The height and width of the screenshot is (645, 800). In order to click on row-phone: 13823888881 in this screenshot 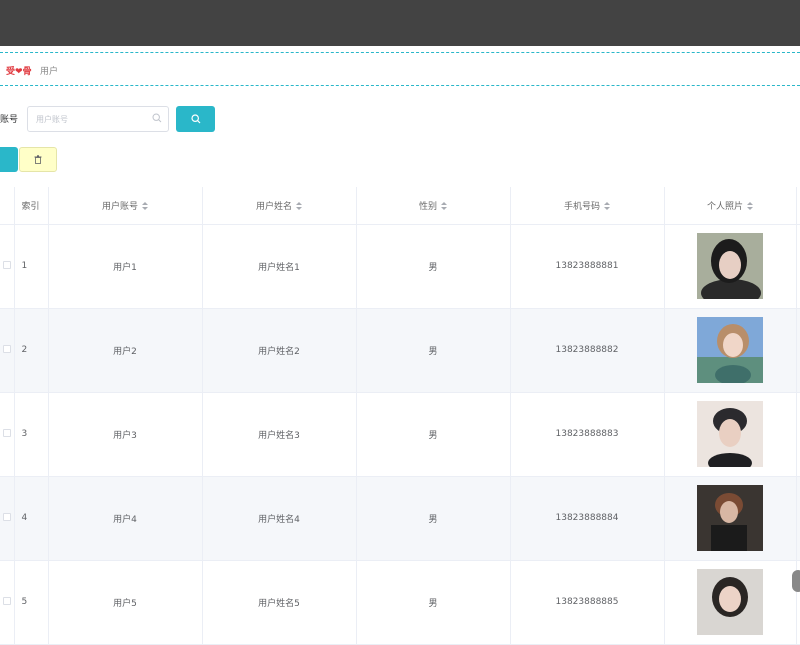, I will do `click(587, 266)`.